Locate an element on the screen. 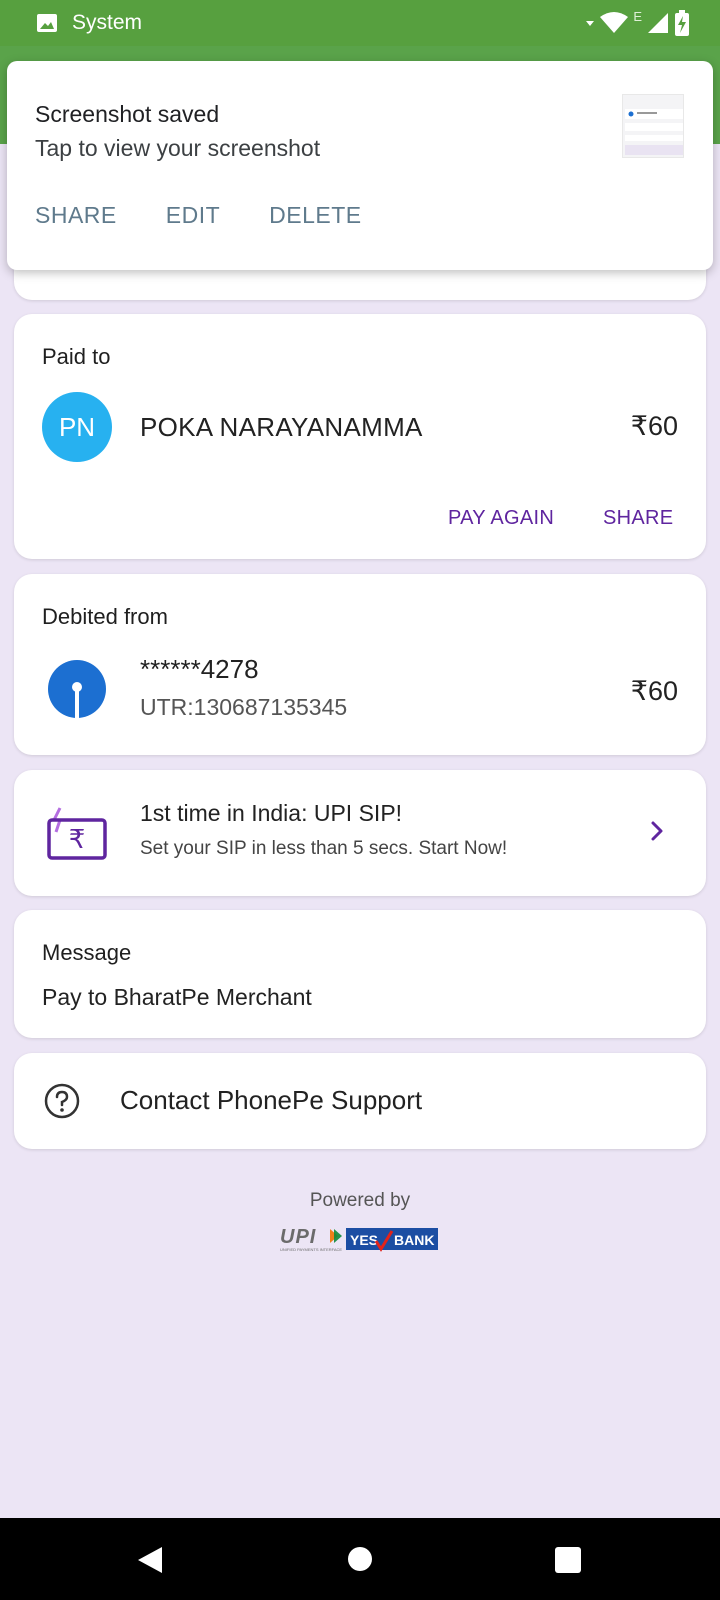  network-type-label: E is located at coordinates (637, 16).